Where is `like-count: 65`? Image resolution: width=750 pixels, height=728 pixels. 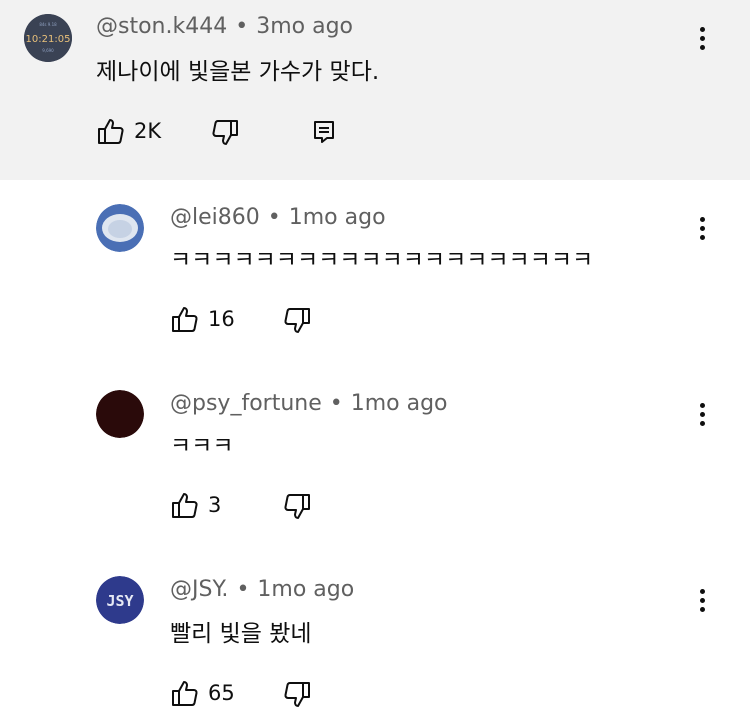 like-count: 65 is located at coordinates (221, 693).